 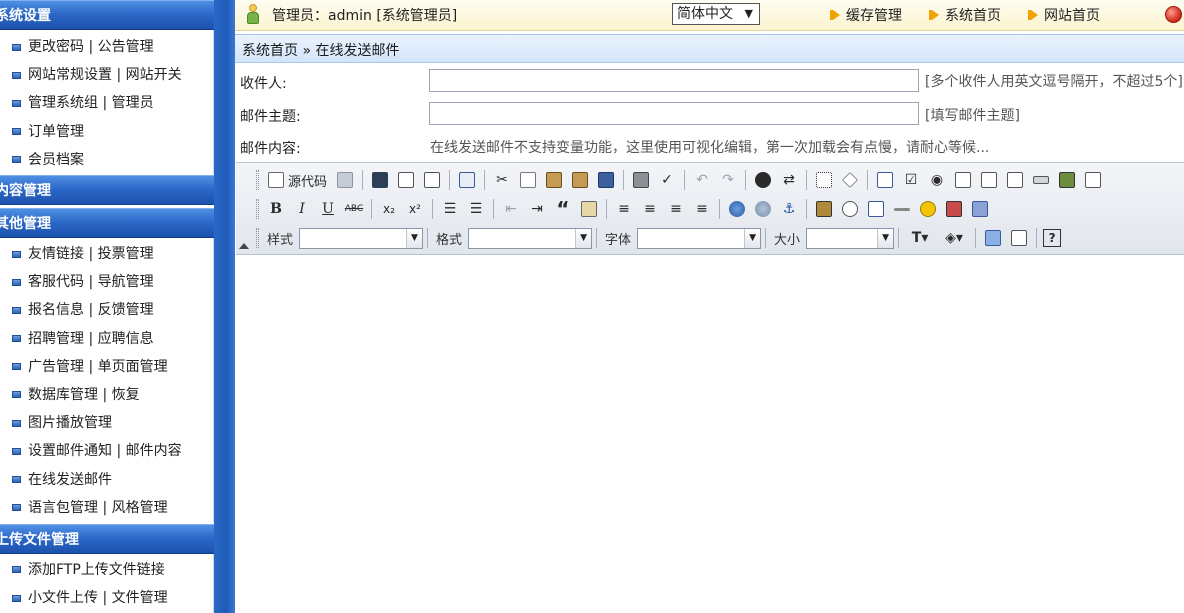 I want to click on sidebar-item-lang-style: 语言包管理 | 风格管理, so click(x=106, y=508).